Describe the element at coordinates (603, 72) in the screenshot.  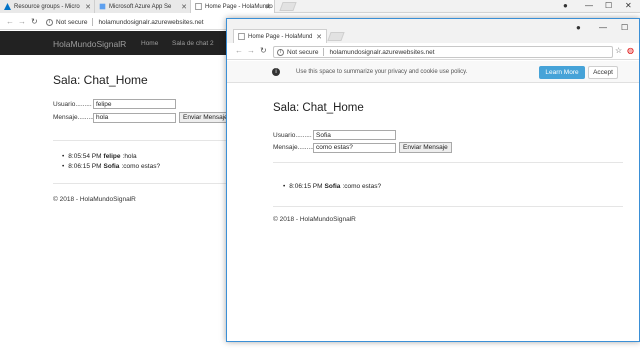
I see `accept-button: Accept` at that location.